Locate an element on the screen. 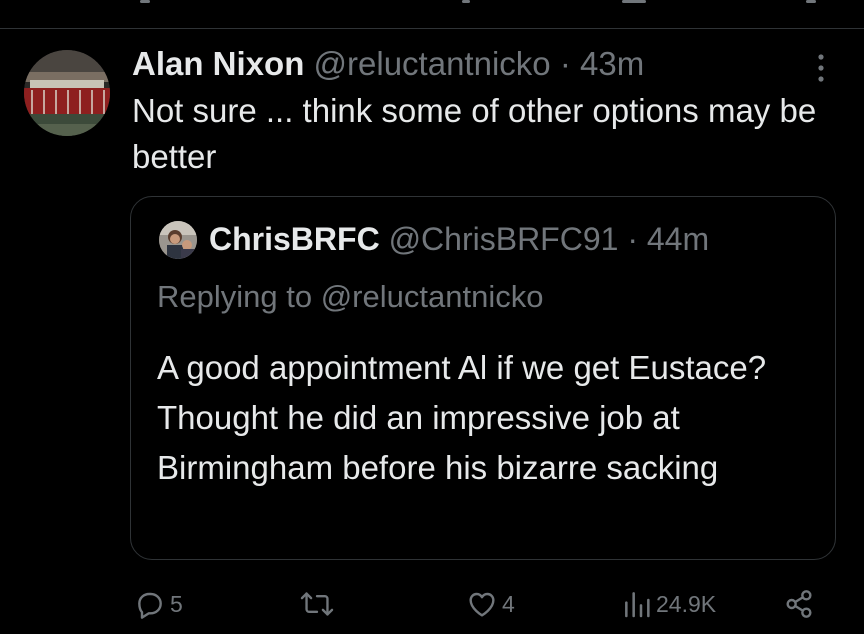 Image resolution: width=864 pixels, height=634 pixels. share-icon is located at coordinates (799, 604).